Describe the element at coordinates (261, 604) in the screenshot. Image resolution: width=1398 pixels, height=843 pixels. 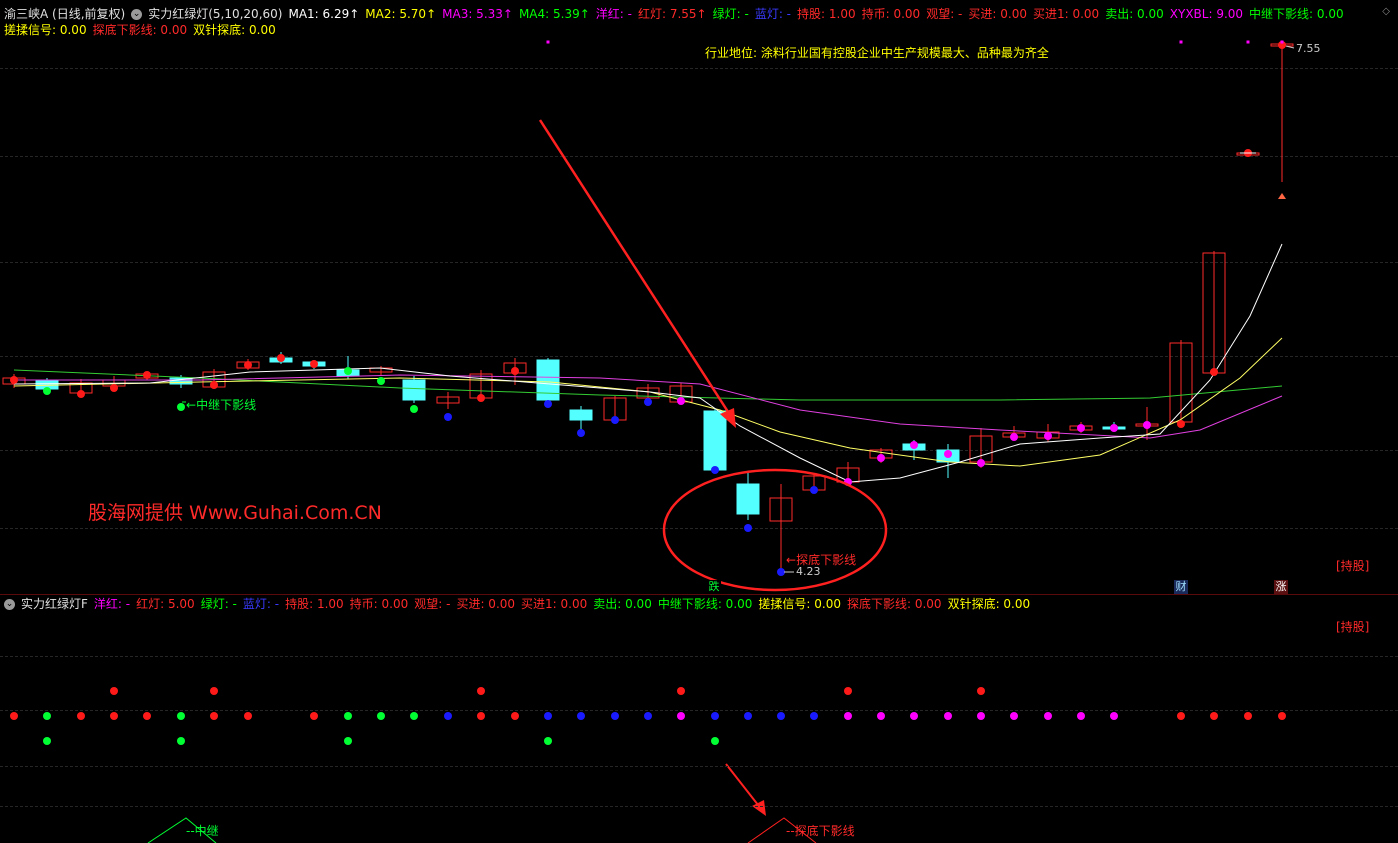
I see `sub-value-3: 蓝灯: -` at that location.